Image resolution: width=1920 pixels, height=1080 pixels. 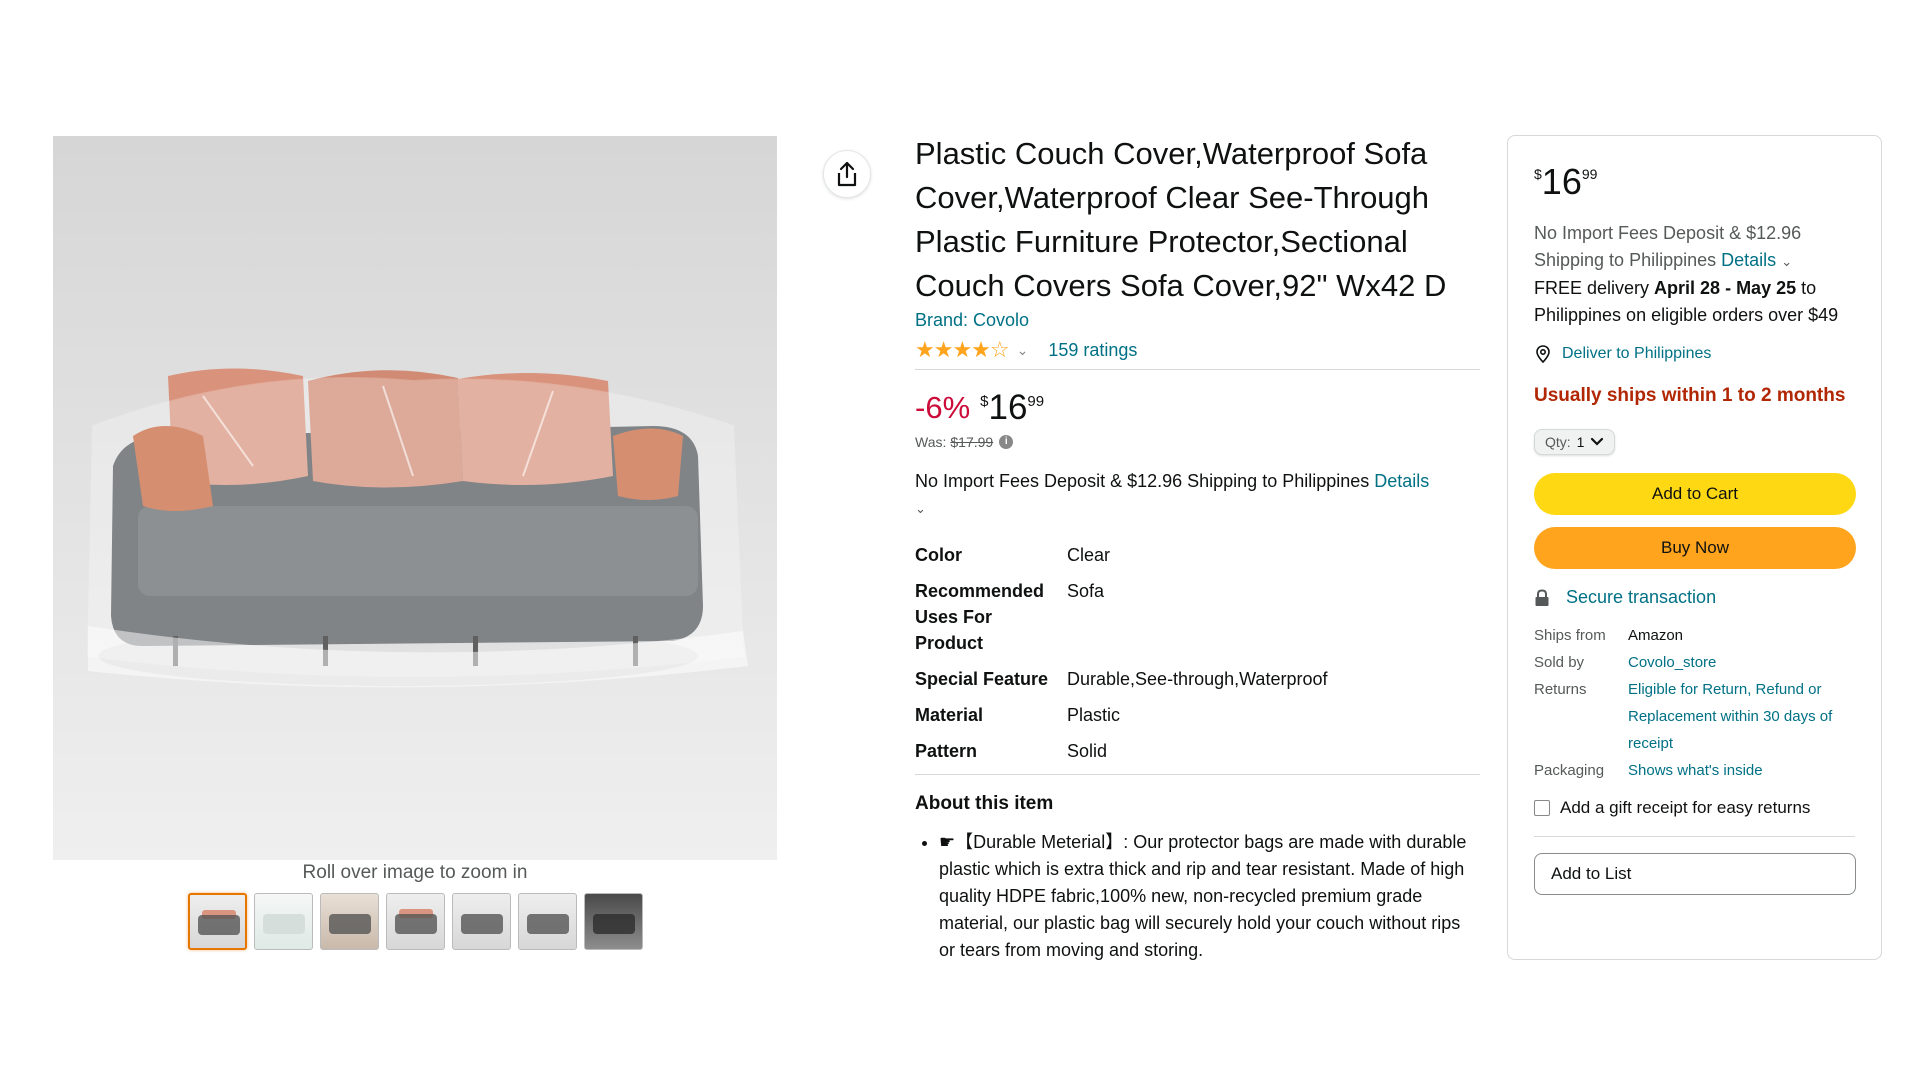 What do you see at coordinates (1560, 689) in the screenshot?
I see `fact-key: Returns` at bounding box center [1560, 689].